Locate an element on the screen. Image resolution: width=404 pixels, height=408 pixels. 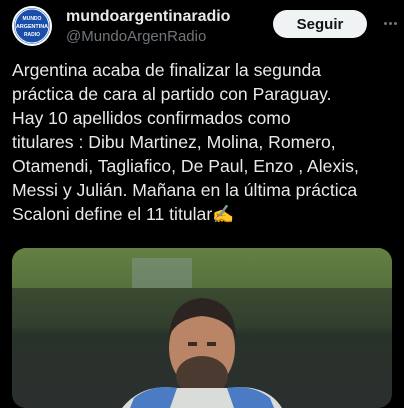
avatar-text-2: ARGENTINA is located at coordinates (32, 27).